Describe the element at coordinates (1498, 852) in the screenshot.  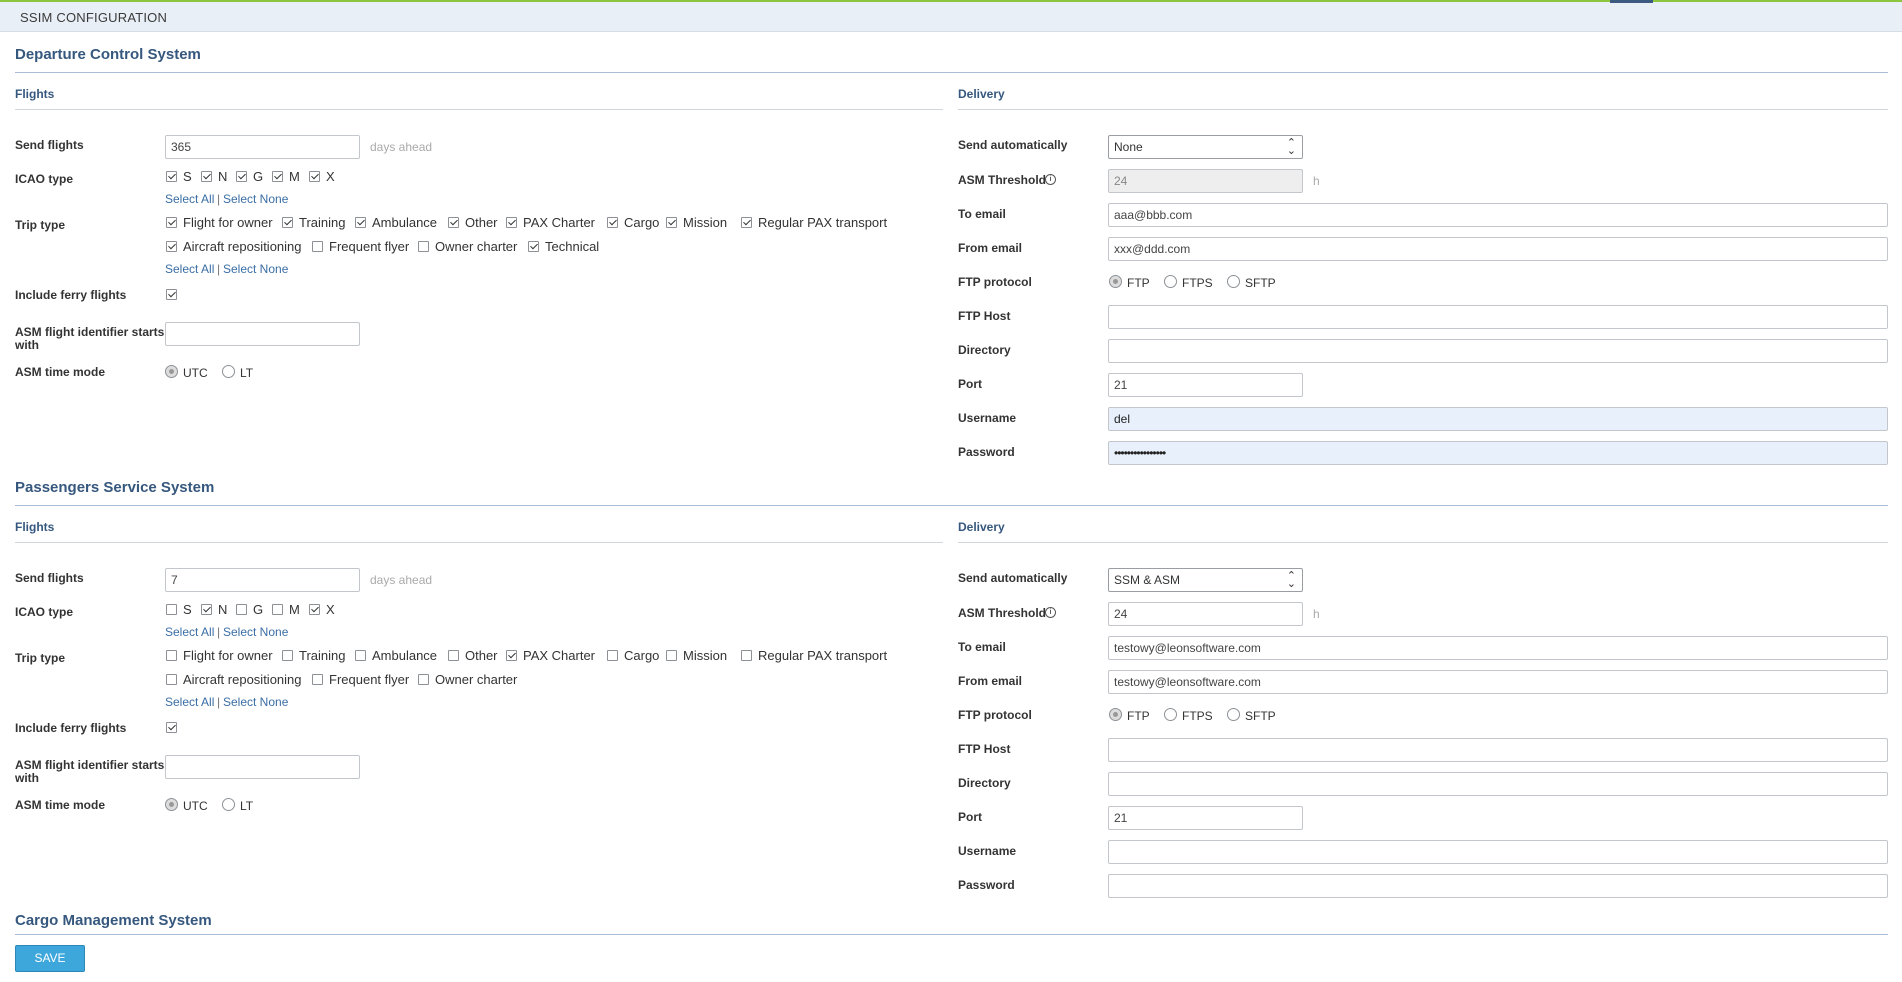
I see `username-input` at that location.